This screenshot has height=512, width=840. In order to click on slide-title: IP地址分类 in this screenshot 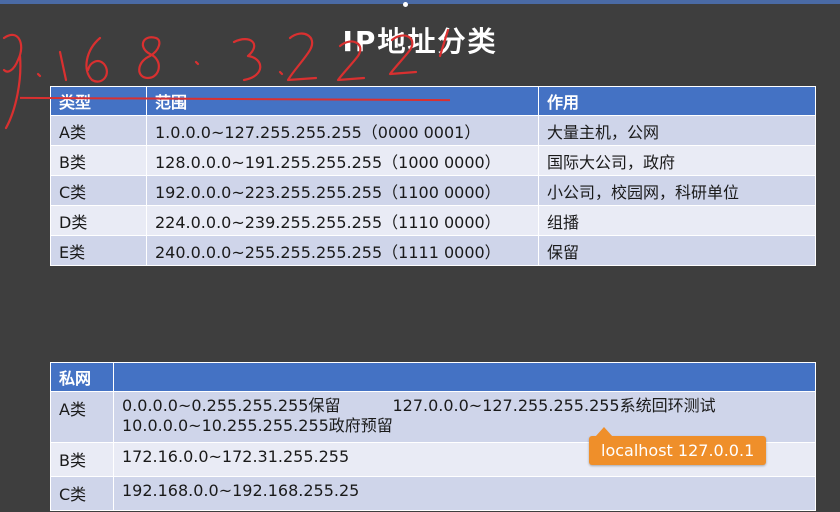, I will do `click(420, 41)`.